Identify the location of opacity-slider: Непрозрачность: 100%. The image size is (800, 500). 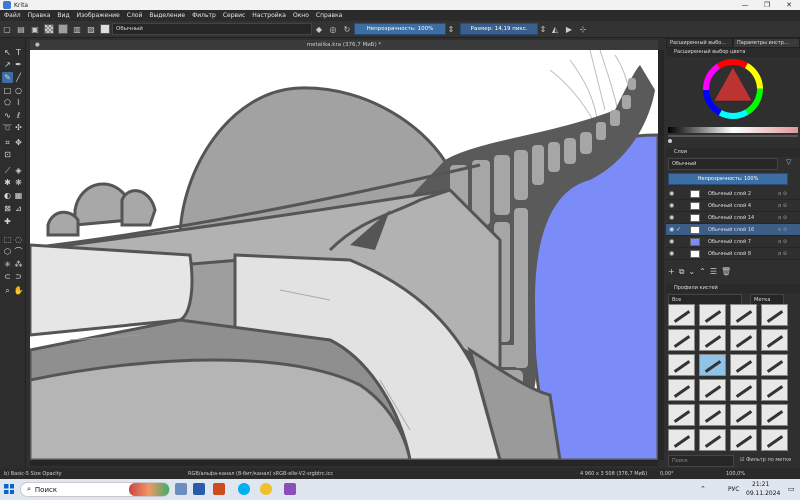
(400, 29).